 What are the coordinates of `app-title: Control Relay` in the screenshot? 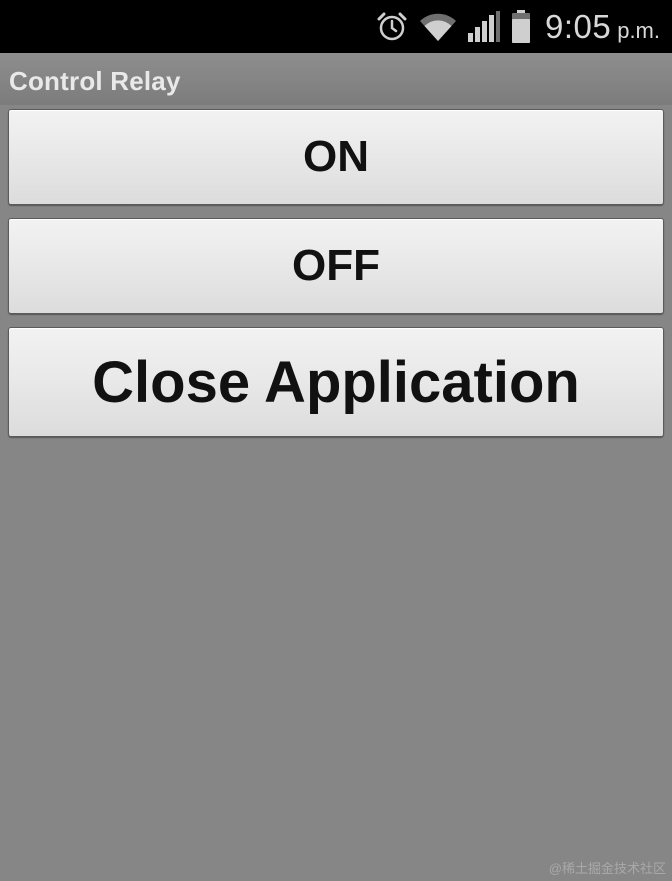 It's located at (95, 81).